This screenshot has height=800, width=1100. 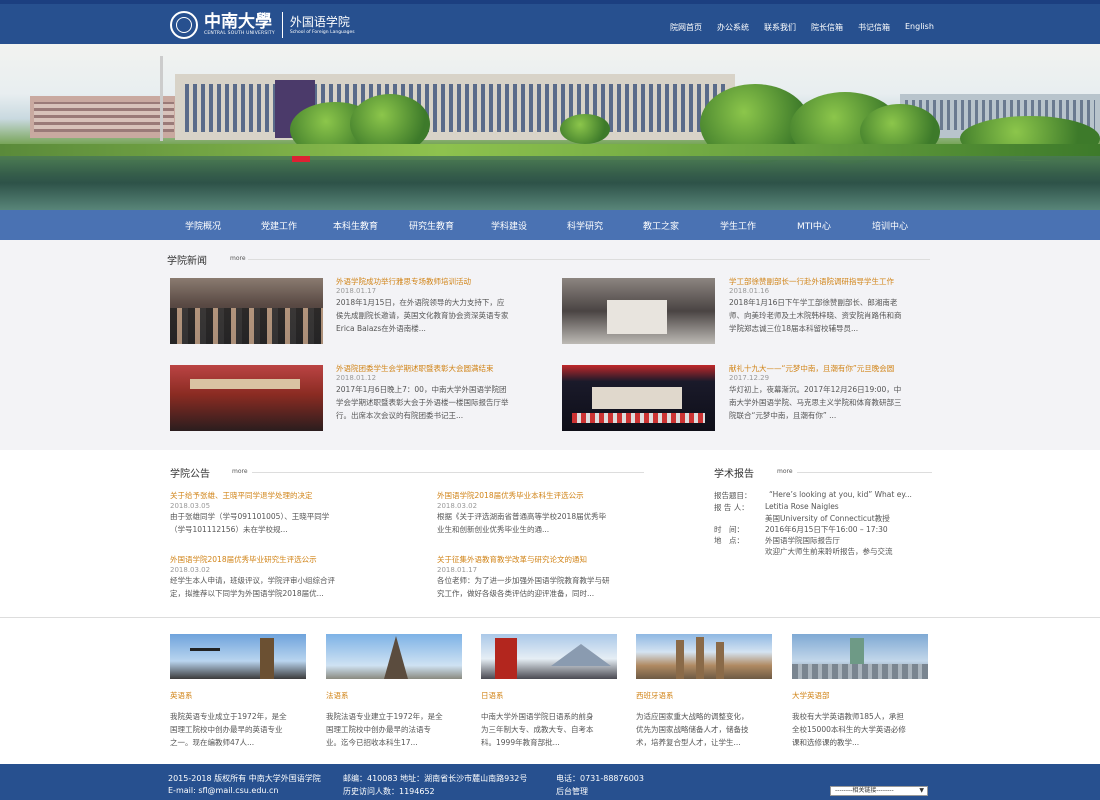 What do you see at coordinates (733, 495) in the screenshot?
I see `report-topic-label: 报告题目：` at bounding box center [733, 495].